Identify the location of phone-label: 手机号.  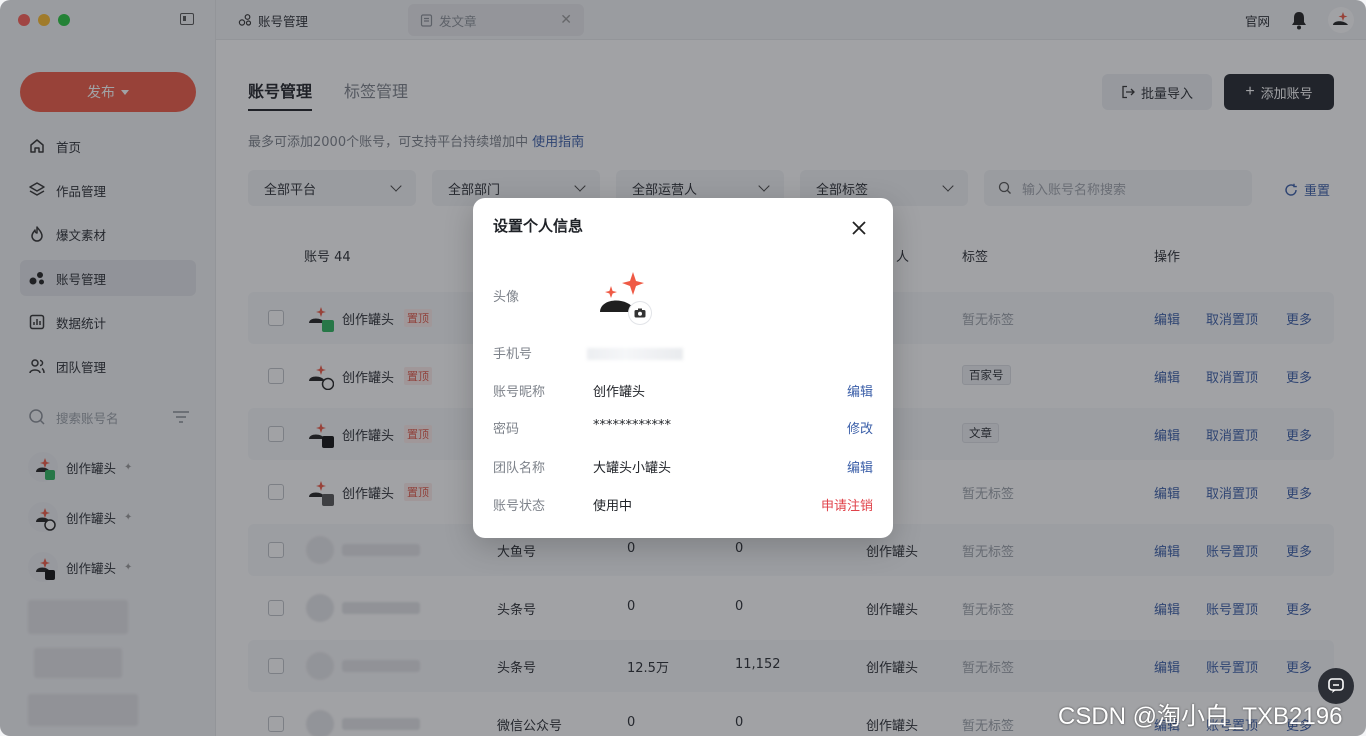
(513, 354).